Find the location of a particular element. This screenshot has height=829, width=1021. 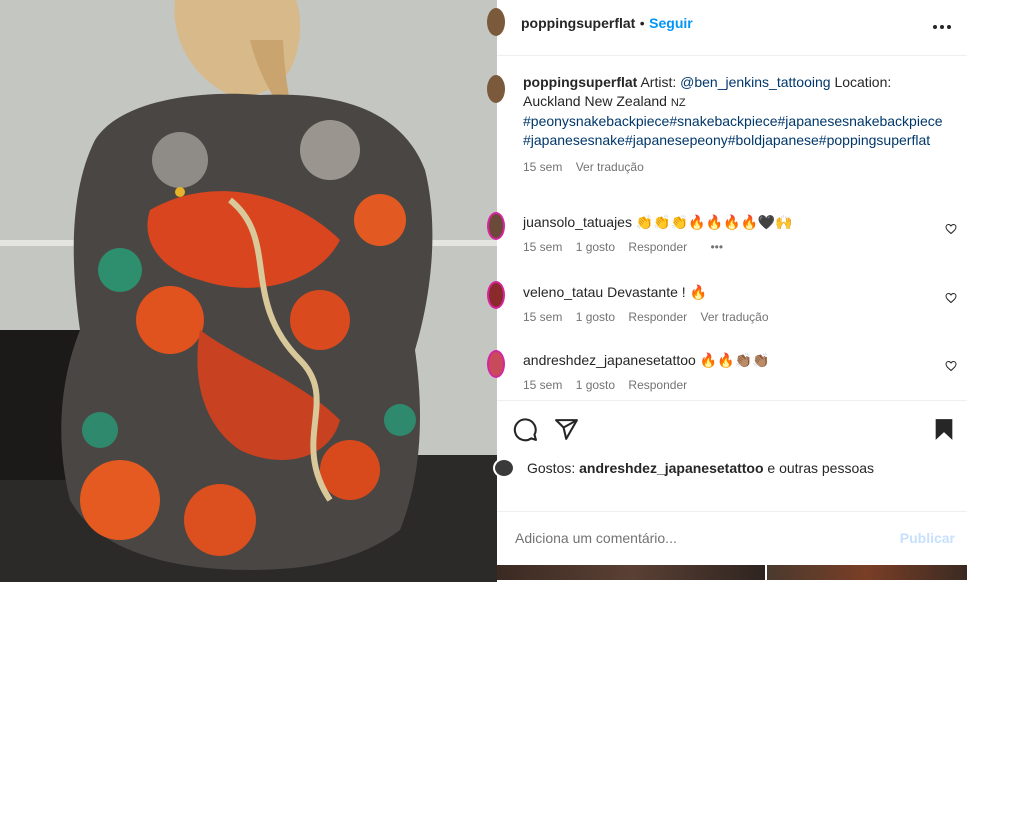

more-posts-strip is located at coordinates (732, 572).